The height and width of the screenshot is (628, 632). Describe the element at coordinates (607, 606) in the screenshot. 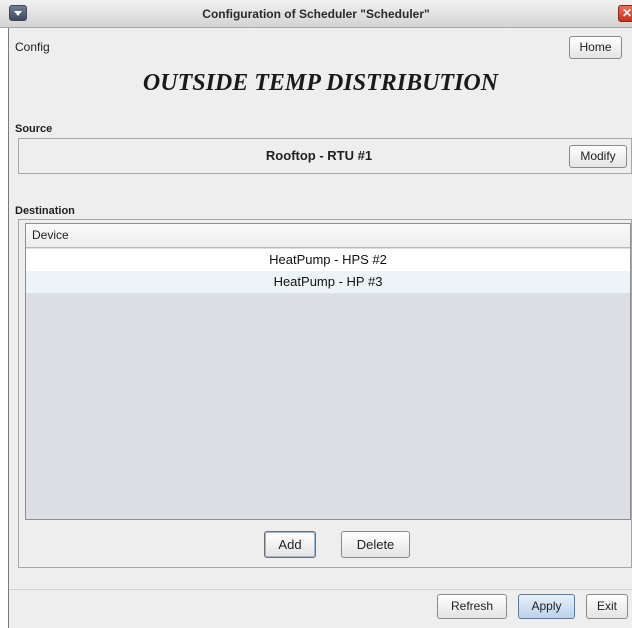

I see `exit-button: Exit` at that location.